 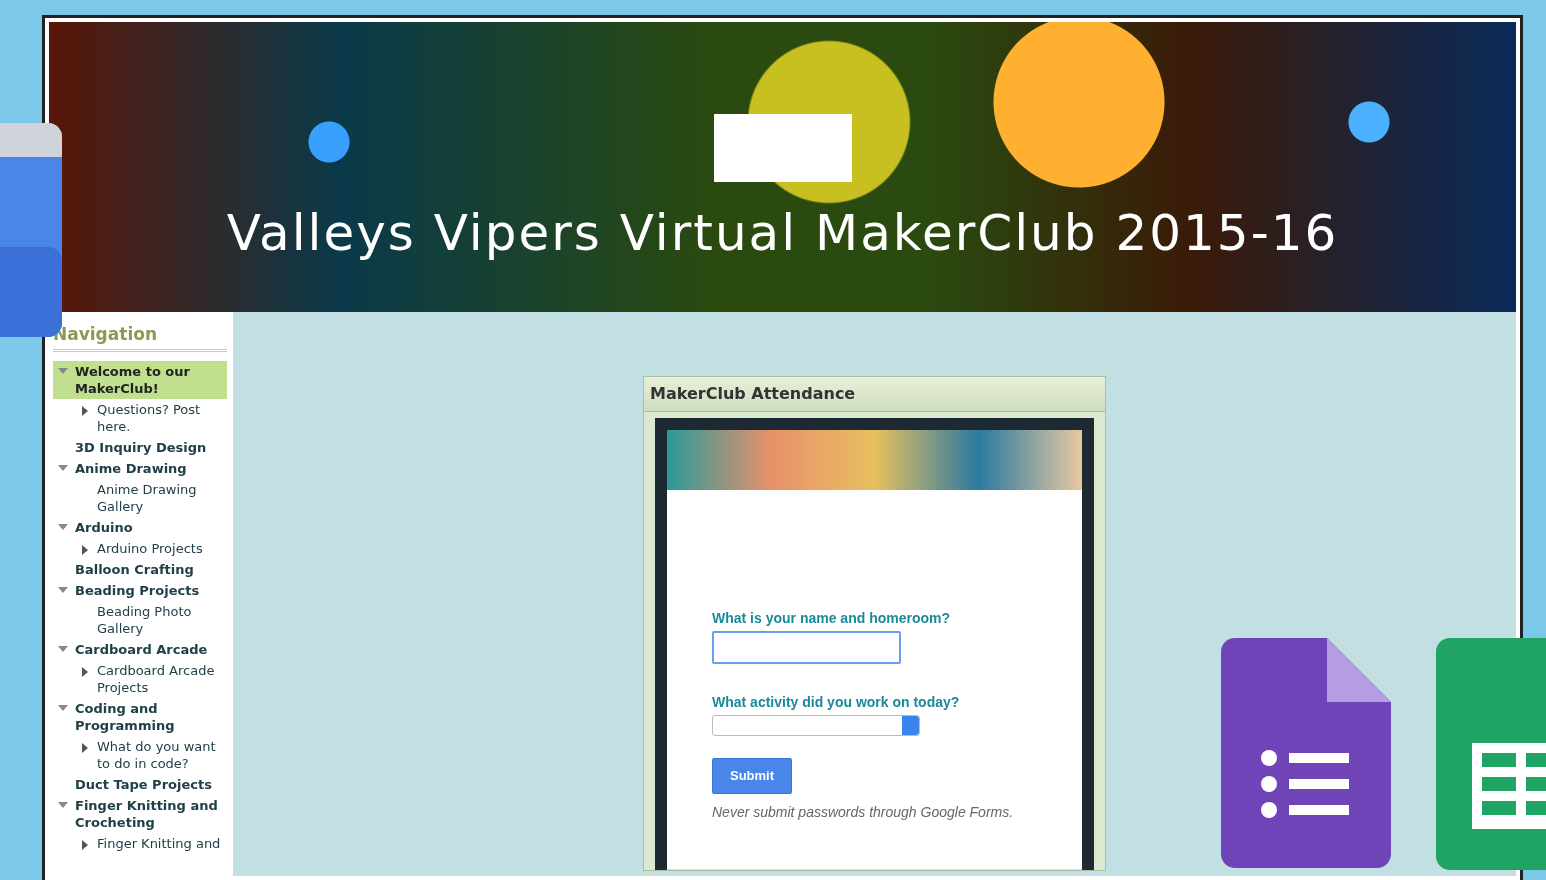 What do you see at coordinates (140, 590) in the screenshot?
I see `nav-item: Beading Projects` at bounding box center [140, 590].